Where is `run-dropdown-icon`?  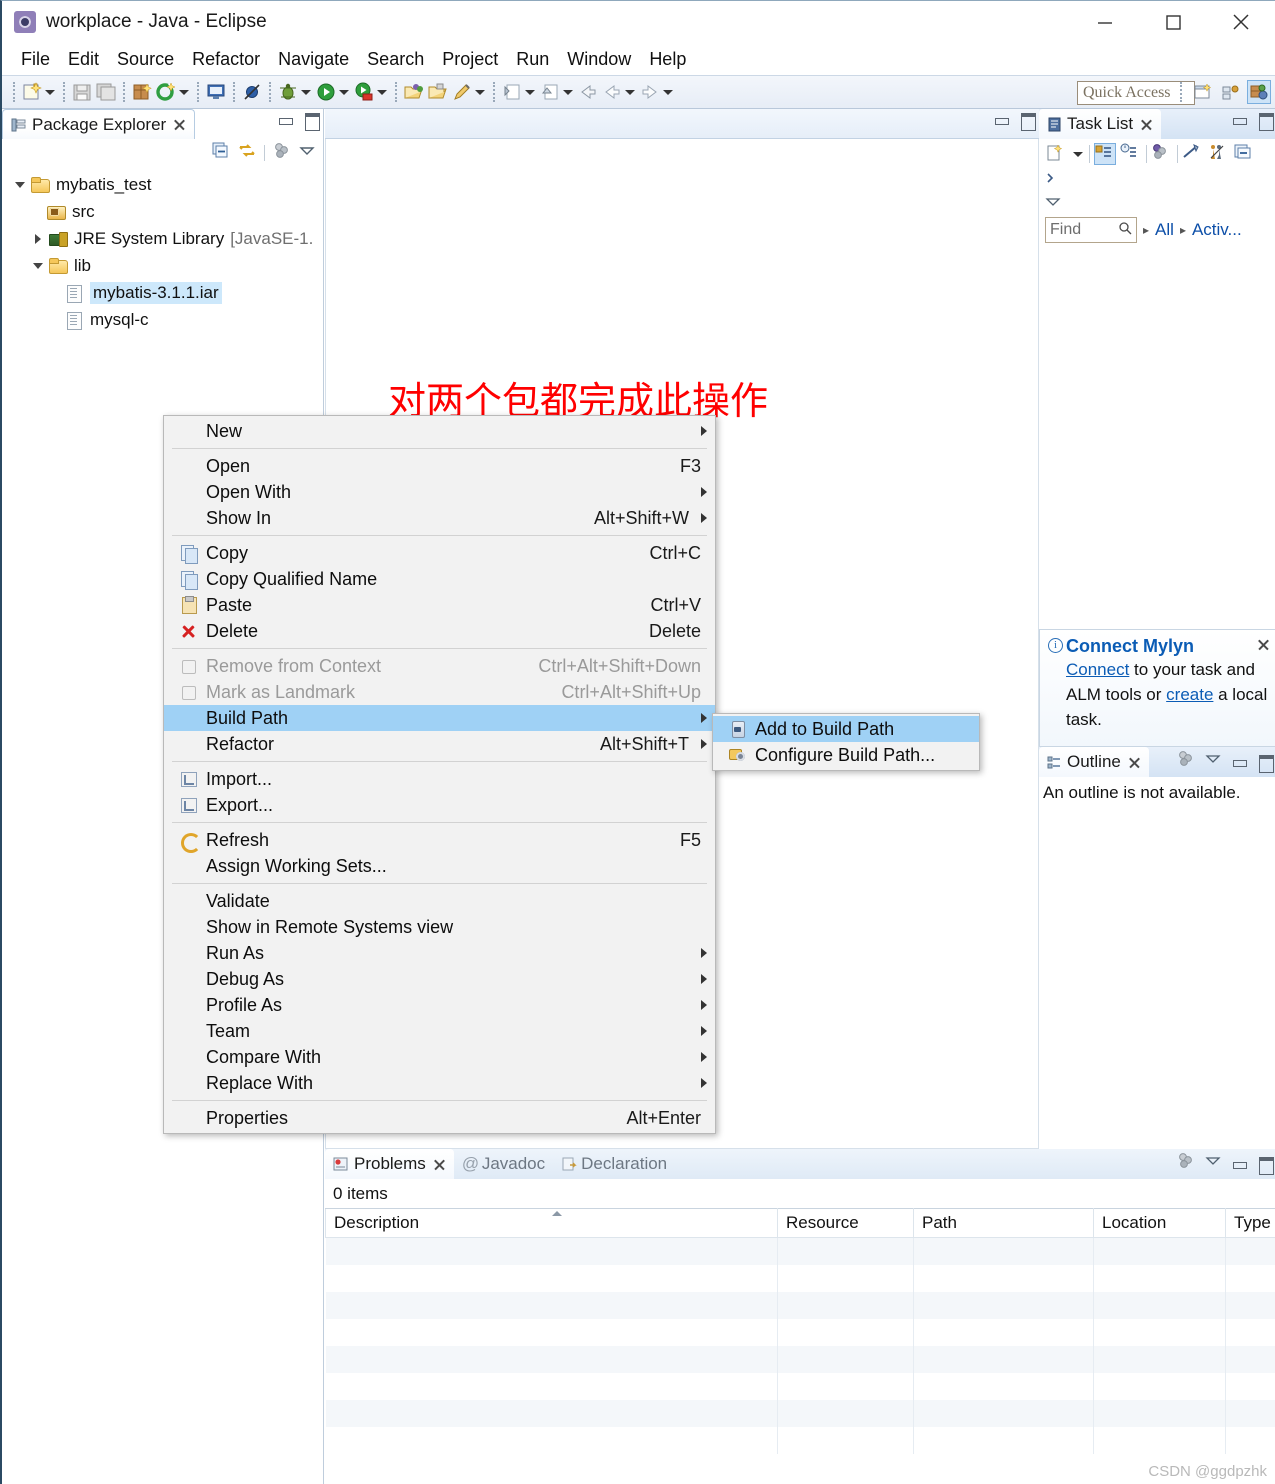
run-dropdown-icon is located at coordinates (344, 92).